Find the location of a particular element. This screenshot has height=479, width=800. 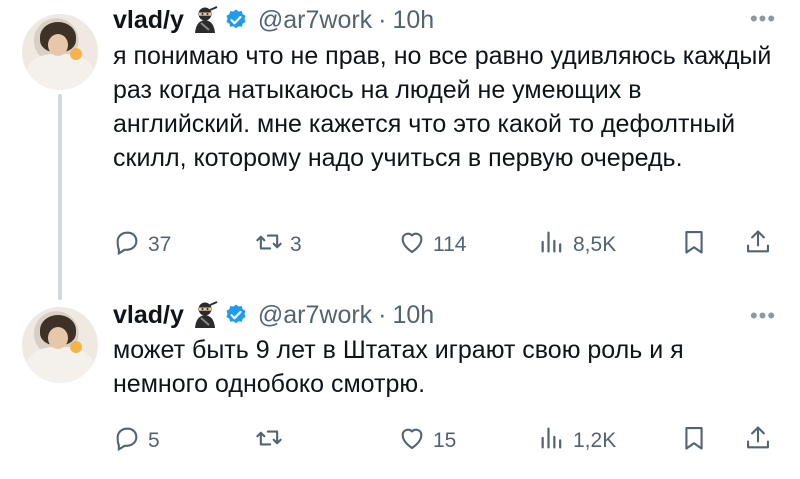

like-count: 15 is located at coordinates (445, 440).